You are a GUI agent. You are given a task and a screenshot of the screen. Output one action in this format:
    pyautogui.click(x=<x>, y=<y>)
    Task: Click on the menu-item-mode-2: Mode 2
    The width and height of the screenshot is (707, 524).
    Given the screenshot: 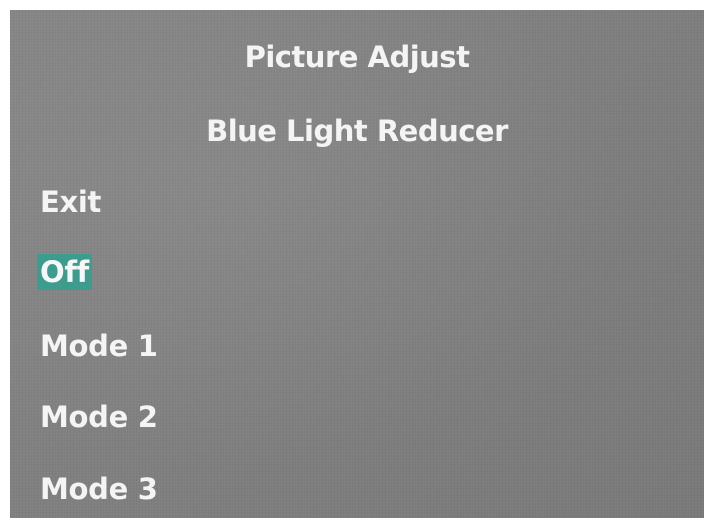 What is the action you would take?
    pyautogui.click(x=99, y=417)
    